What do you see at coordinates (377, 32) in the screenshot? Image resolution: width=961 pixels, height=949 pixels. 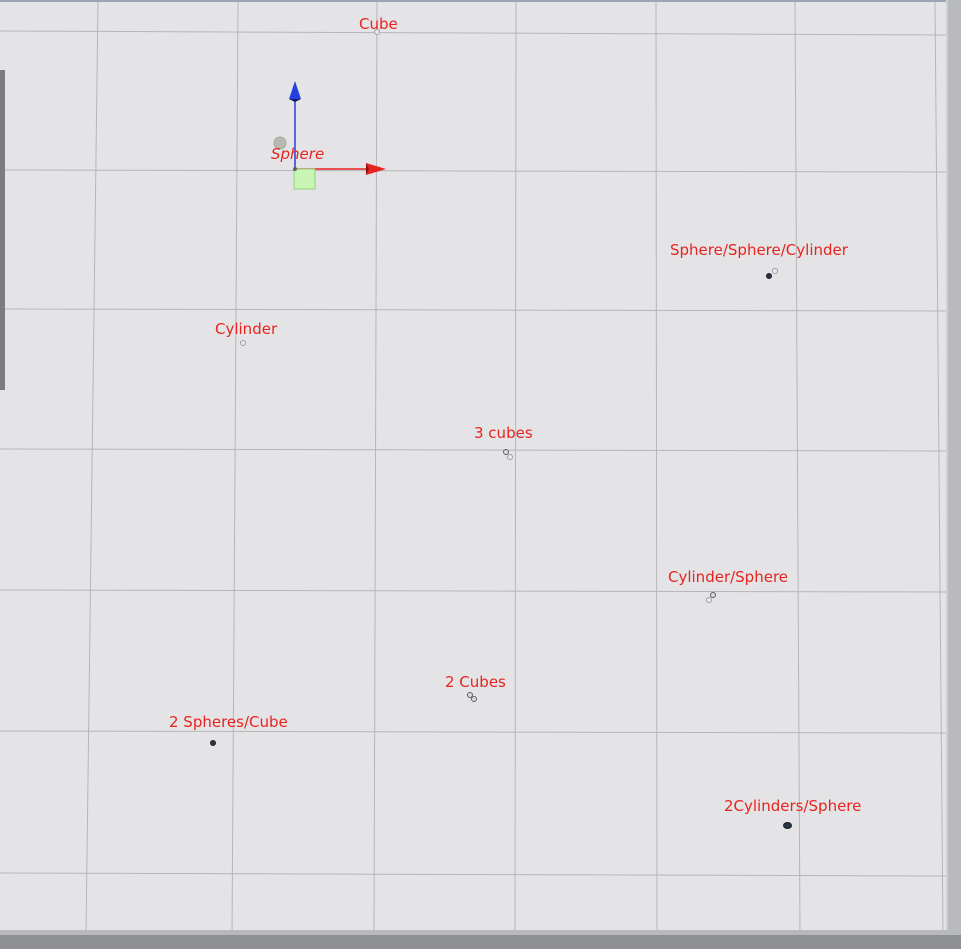 I see `cube-object-marker` at bounding box center [377, 32].